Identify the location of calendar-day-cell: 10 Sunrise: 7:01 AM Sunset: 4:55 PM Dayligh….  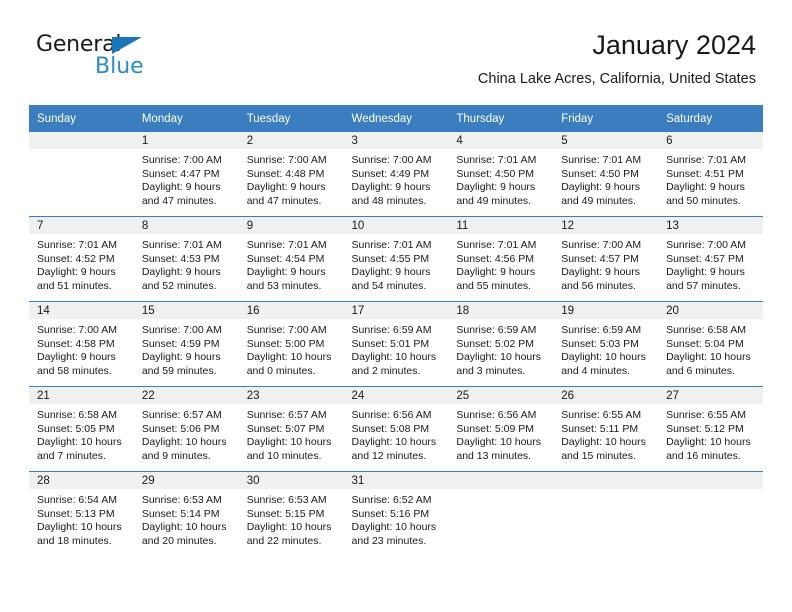
(396, 259).